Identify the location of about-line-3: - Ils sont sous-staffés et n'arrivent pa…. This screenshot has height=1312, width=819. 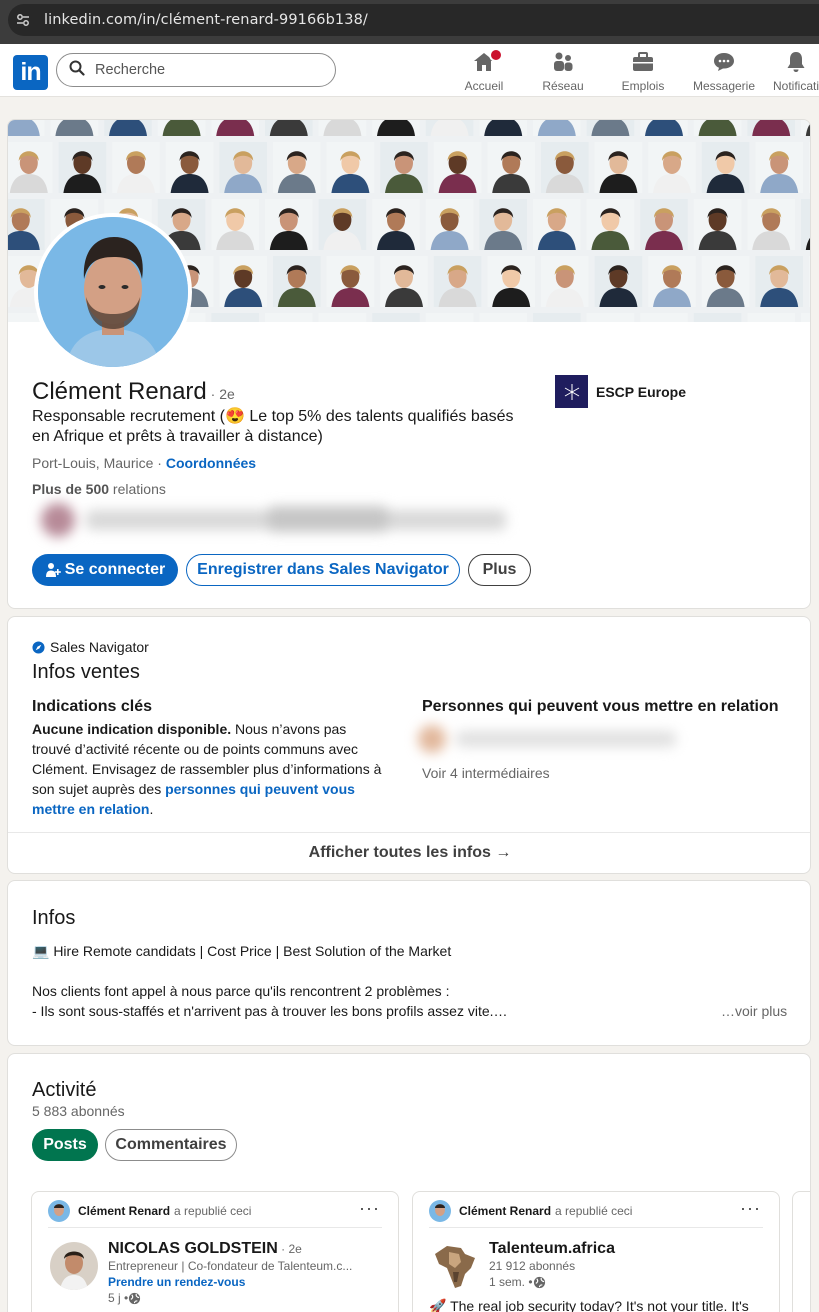
(270, 1011).